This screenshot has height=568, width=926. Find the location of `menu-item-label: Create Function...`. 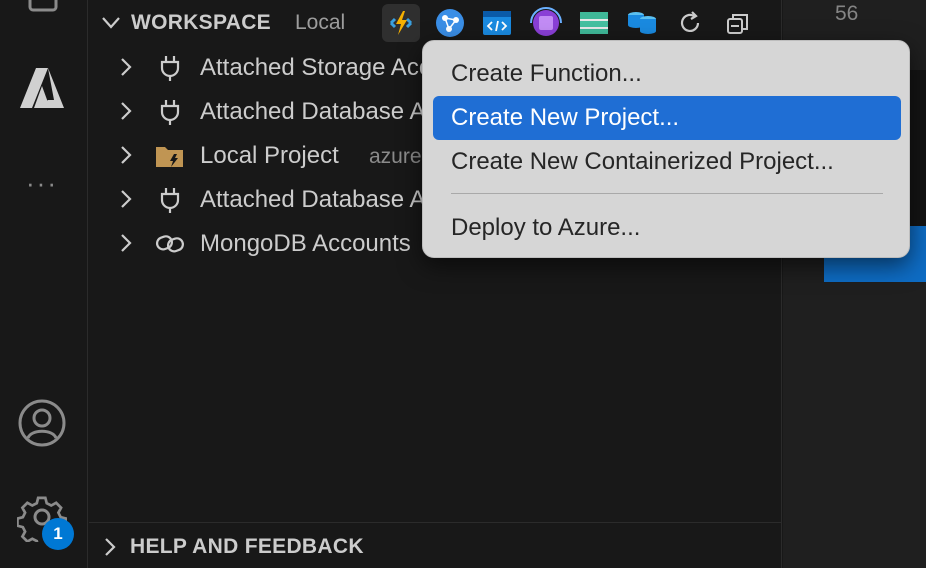

menu-item-label: Create Function... is located at coordinates (546, 73).